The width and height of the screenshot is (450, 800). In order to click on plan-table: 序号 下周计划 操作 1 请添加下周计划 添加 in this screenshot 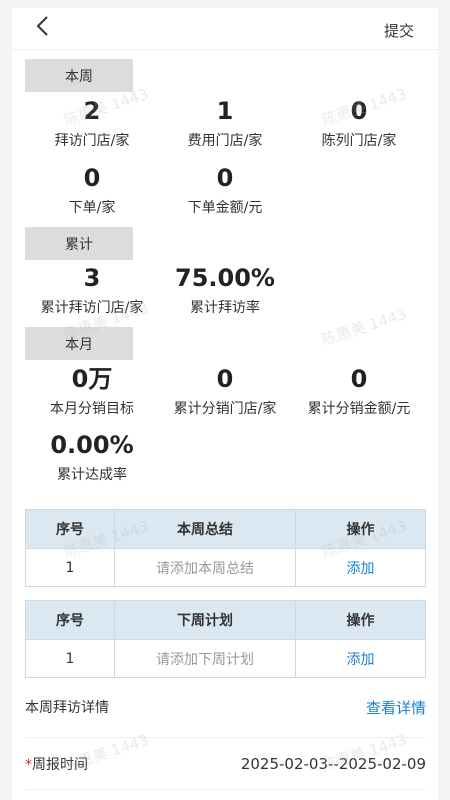, I will do `click(225, 639)`.